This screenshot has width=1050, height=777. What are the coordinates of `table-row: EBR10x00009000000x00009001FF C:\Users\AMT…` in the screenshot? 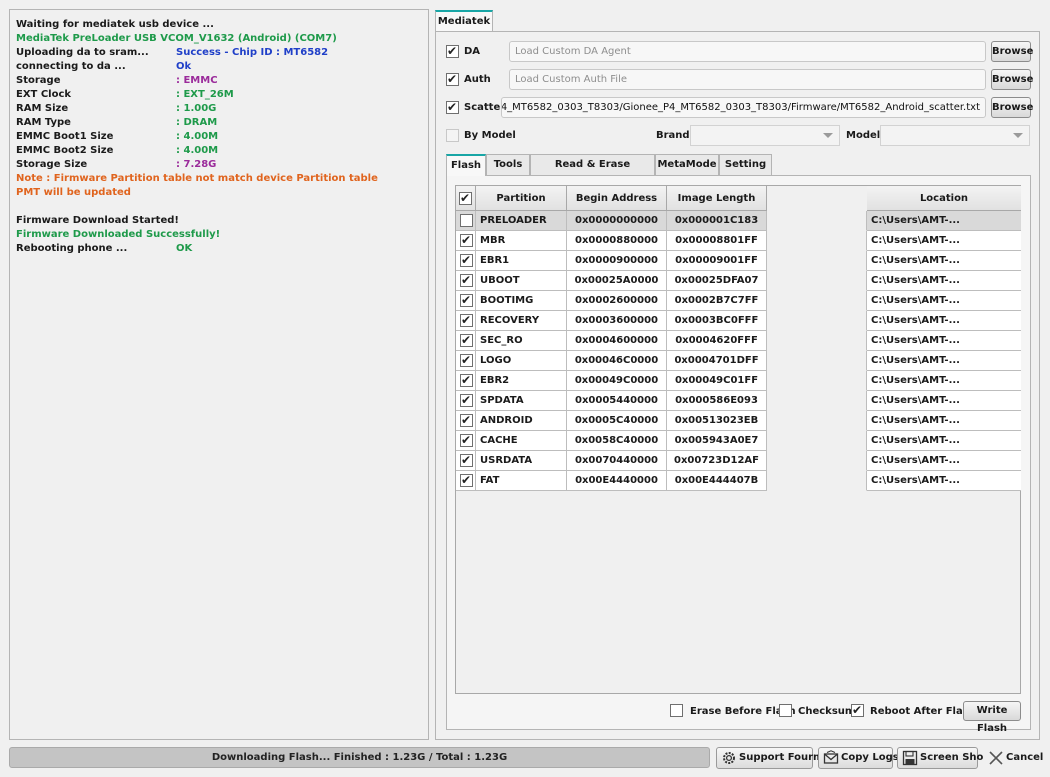 It's located at (738, 261).